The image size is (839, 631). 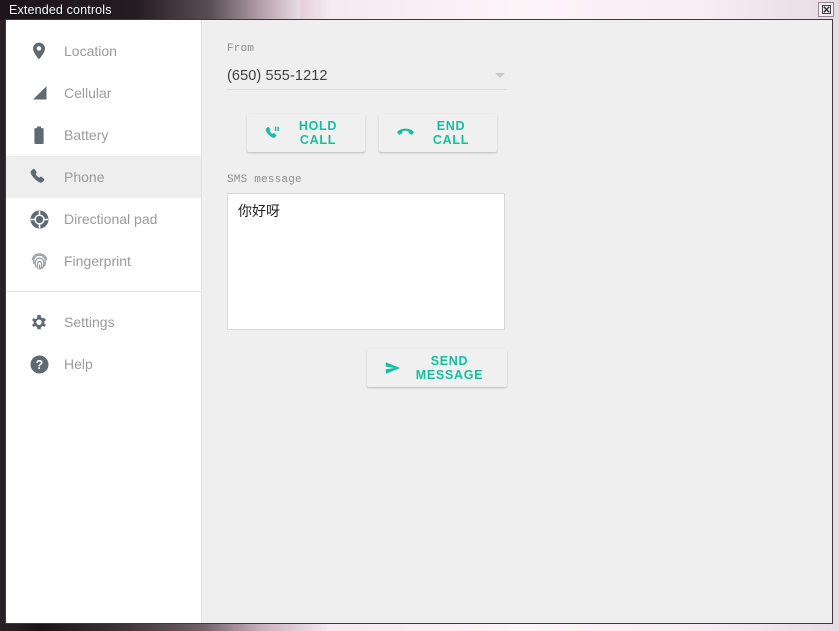 I want to click on phone-icon, so click(x=39, y=177).